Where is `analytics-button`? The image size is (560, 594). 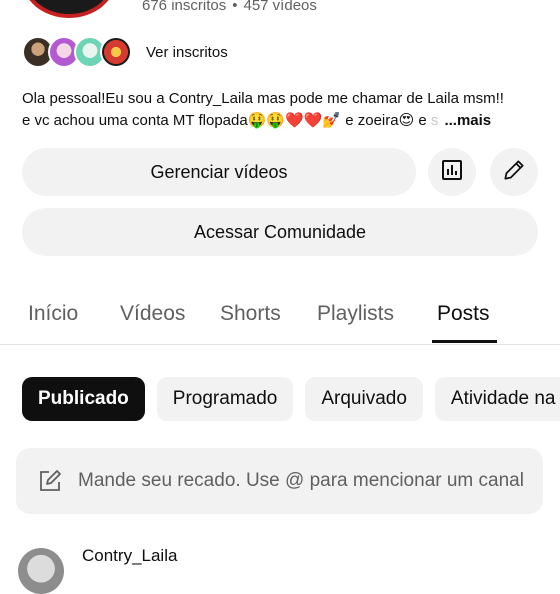 analytics-button is located at coordinates (452, 172).